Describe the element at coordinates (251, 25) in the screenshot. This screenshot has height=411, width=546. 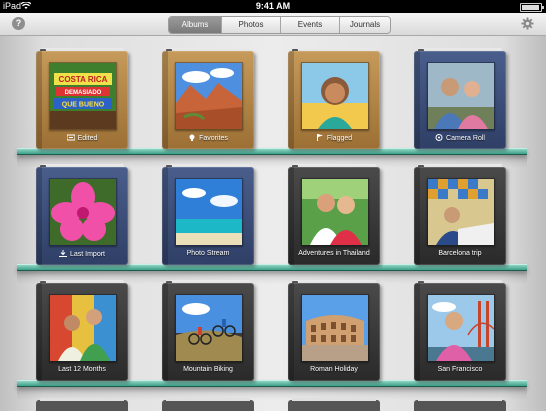
I see `tab-photos: Photos` at that location.